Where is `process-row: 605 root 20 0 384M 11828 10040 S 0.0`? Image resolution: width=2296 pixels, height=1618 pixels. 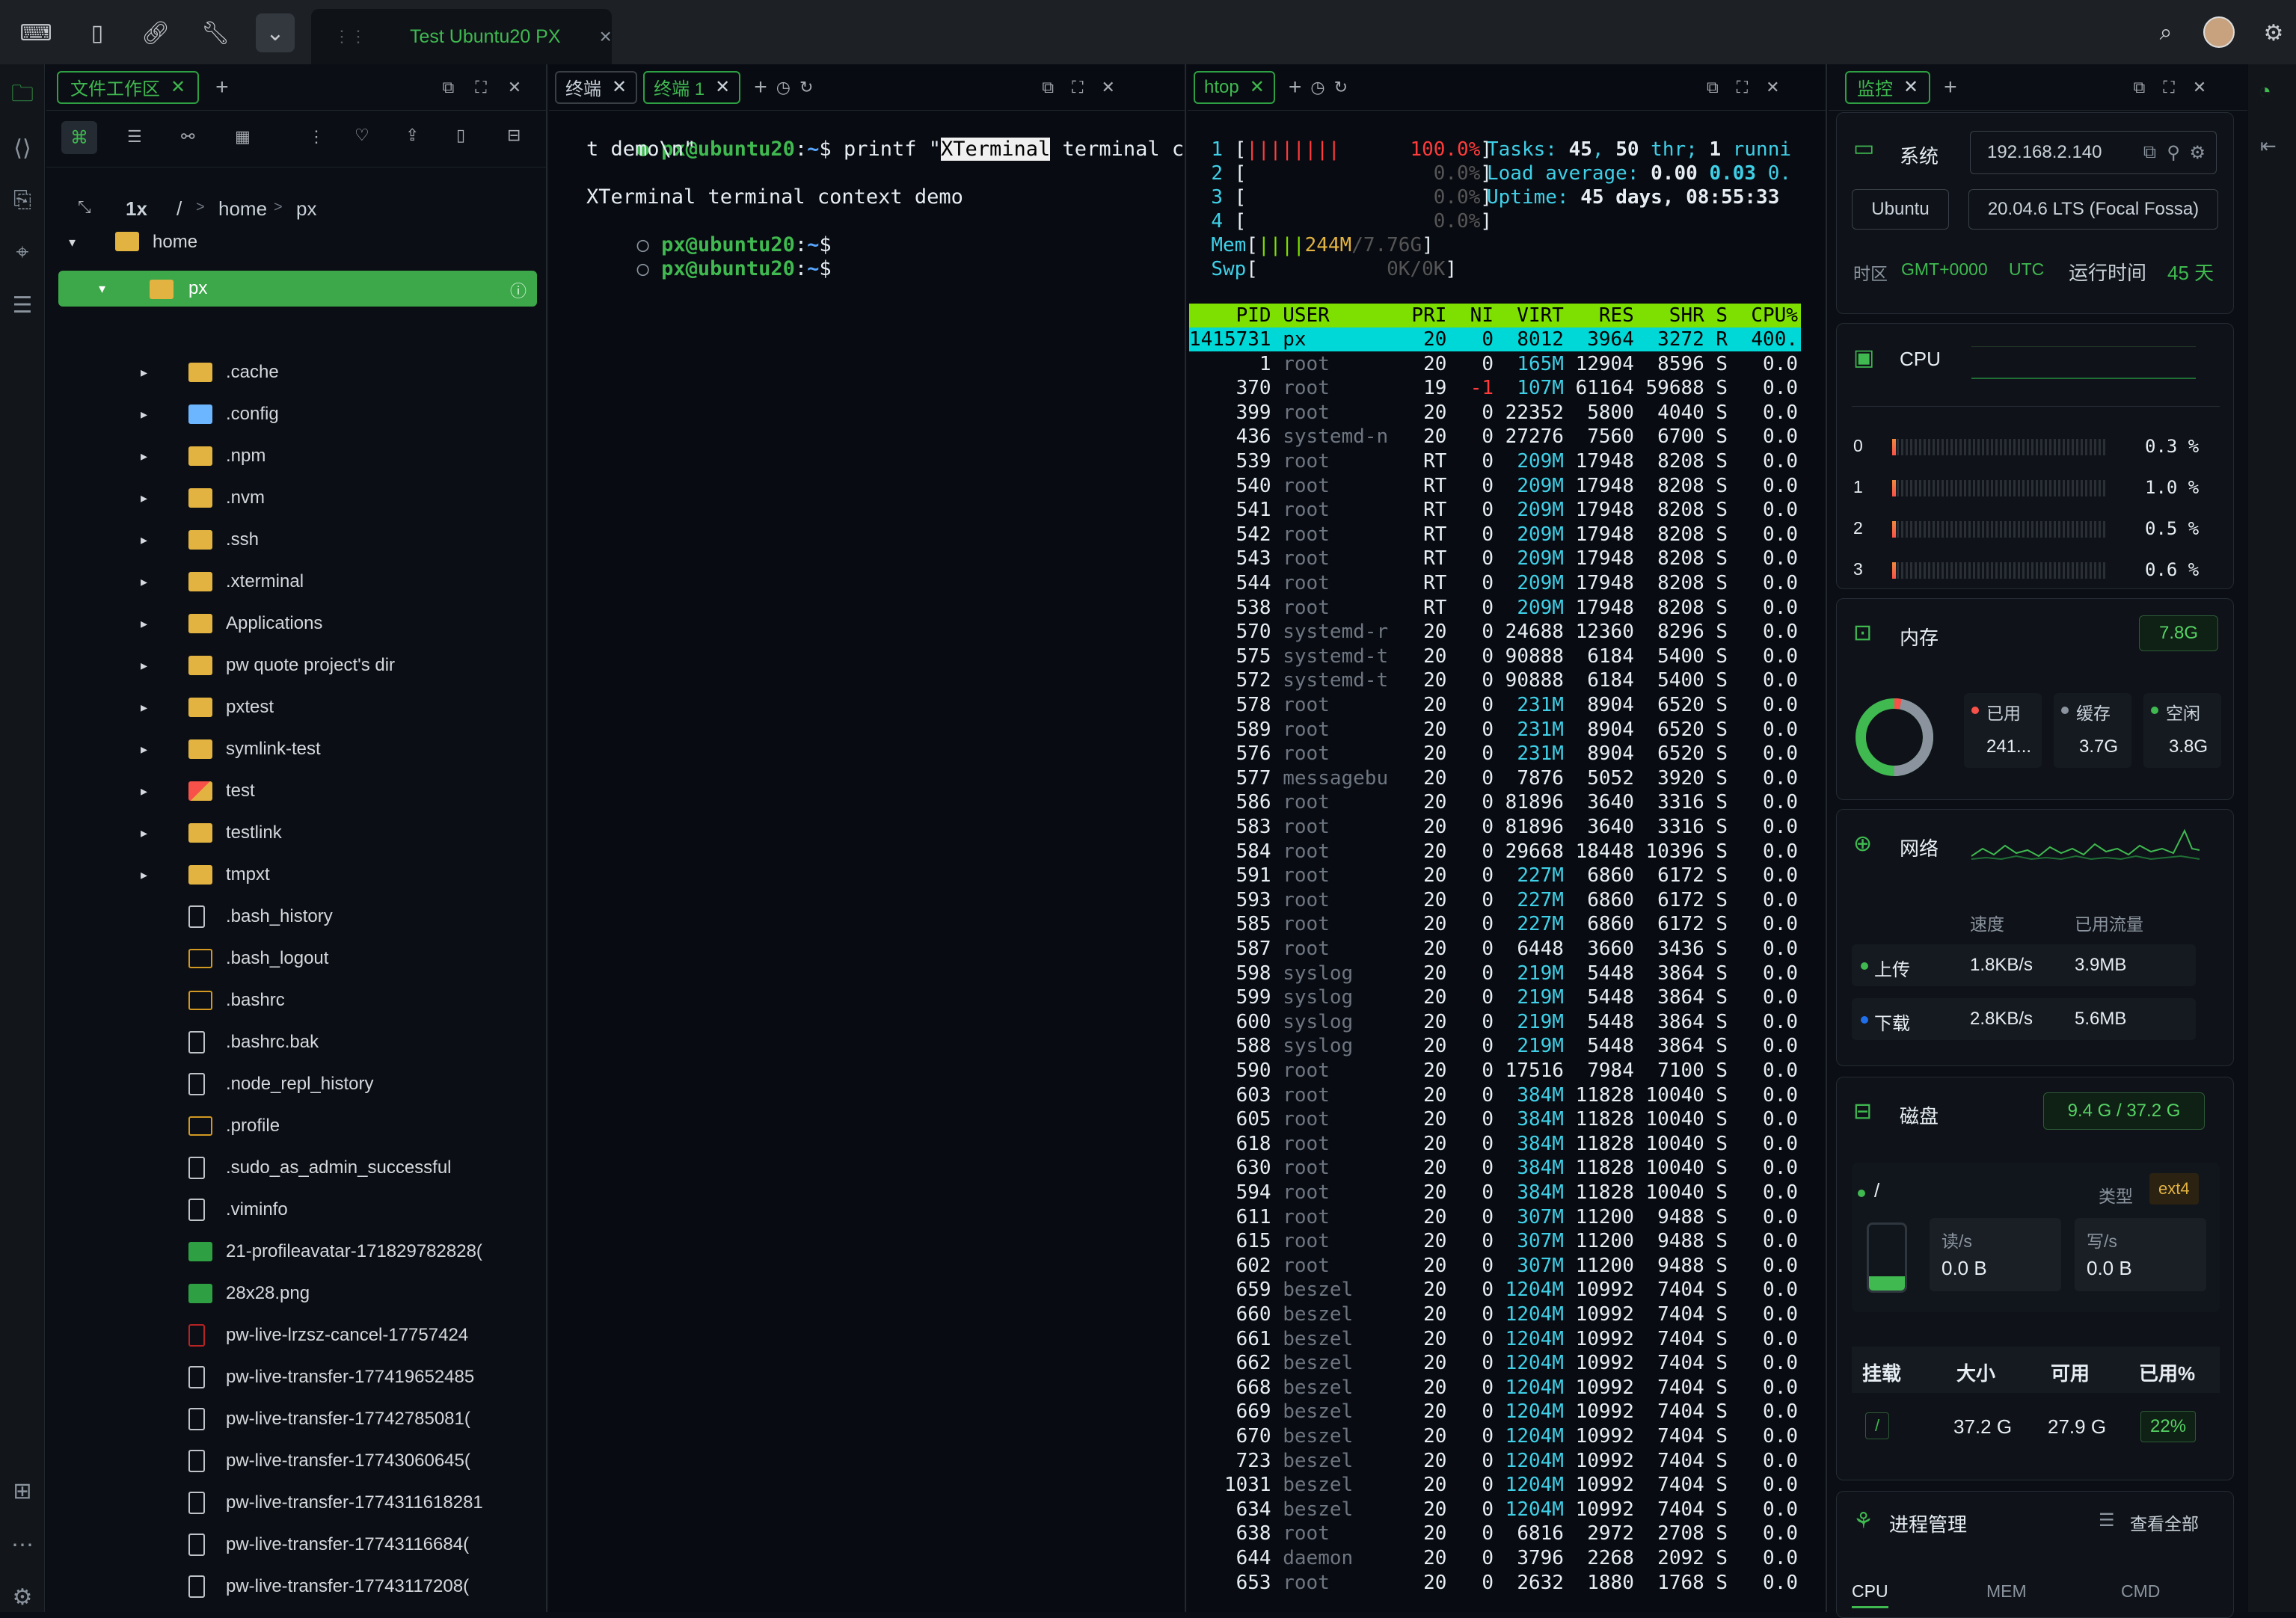
process-row: 605 root 20 0 384M 11828 10040 S 0.0 is located at coordinates (1495, 1119).